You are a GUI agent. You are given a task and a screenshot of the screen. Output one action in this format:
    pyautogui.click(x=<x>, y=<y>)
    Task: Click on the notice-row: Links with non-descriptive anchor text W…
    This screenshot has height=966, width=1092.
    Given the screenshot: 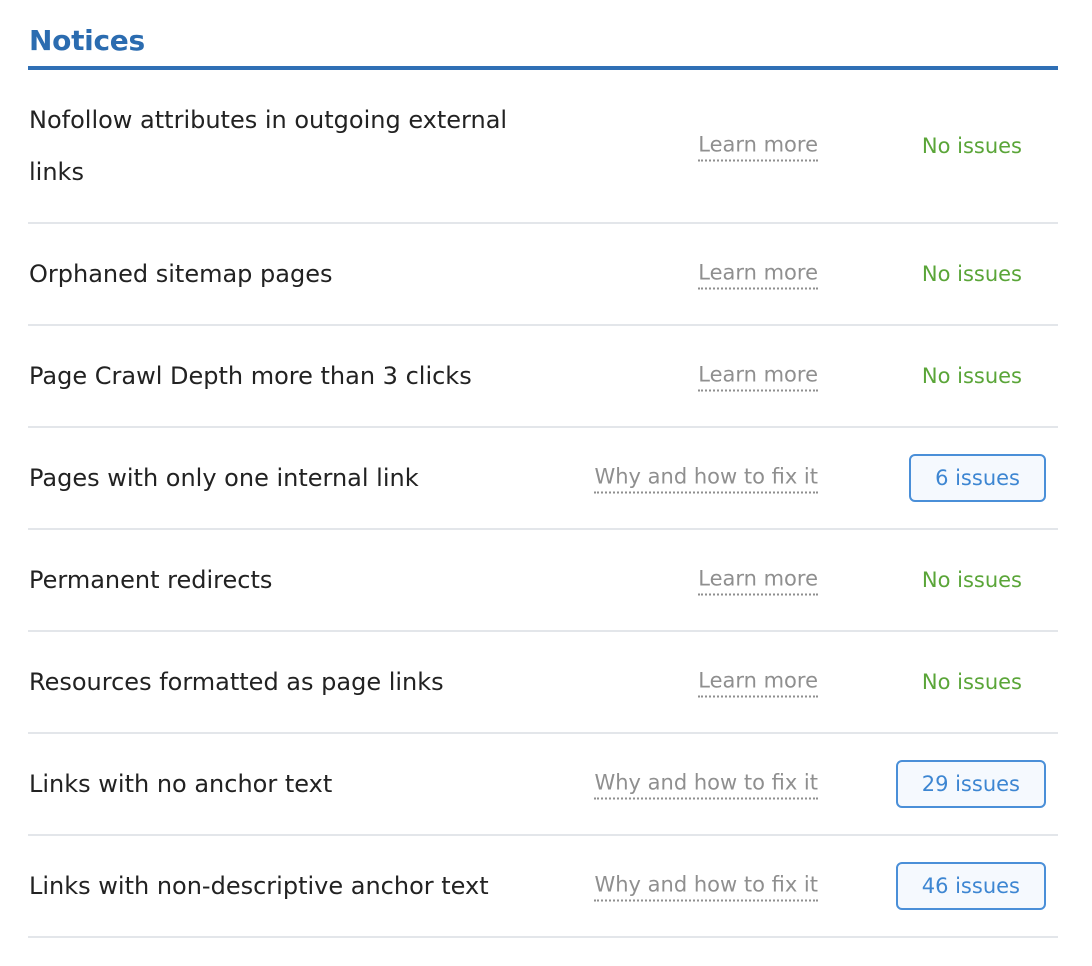 What is the action you would take?
    pyautogui.click(x=543, y=887)
    